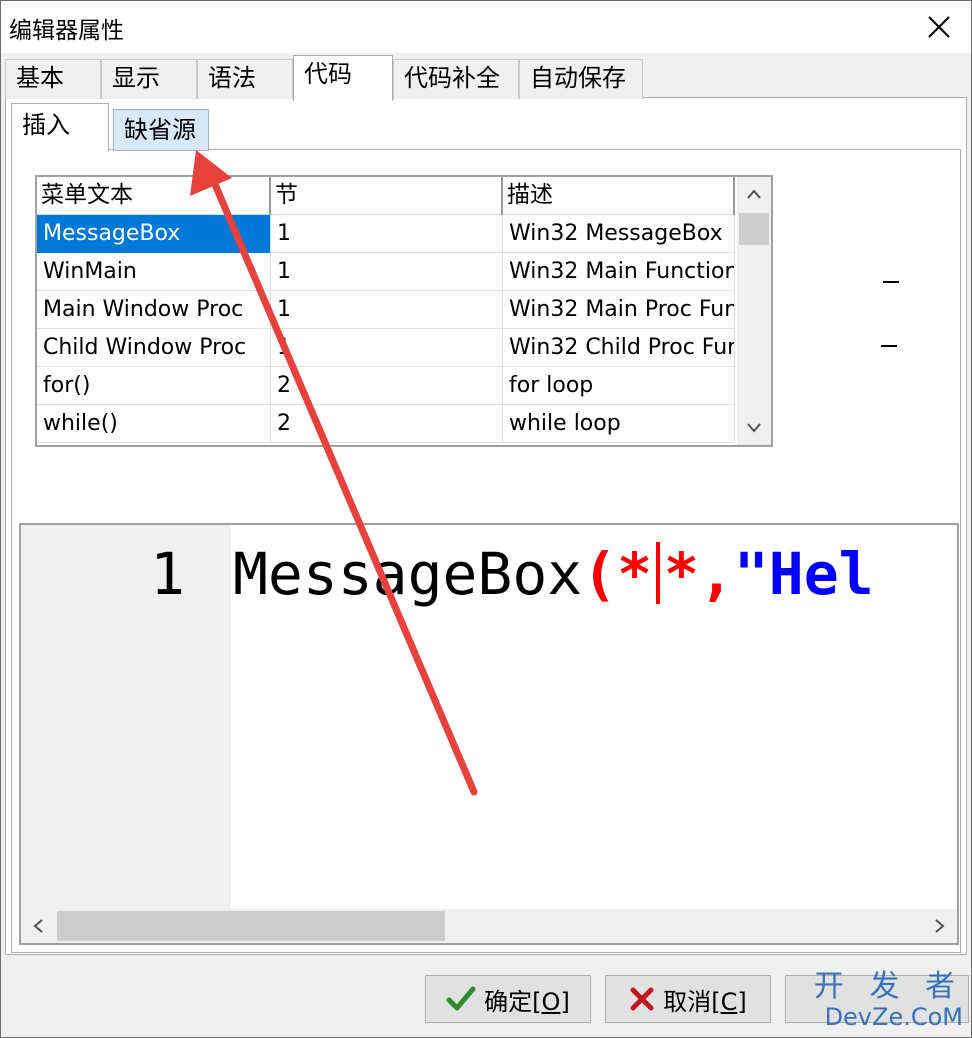  What do you see at coordinates (888, 986) in the screenshot?
I see `watermark-top-text: 开 发 者` at bounding box center [888, 986].